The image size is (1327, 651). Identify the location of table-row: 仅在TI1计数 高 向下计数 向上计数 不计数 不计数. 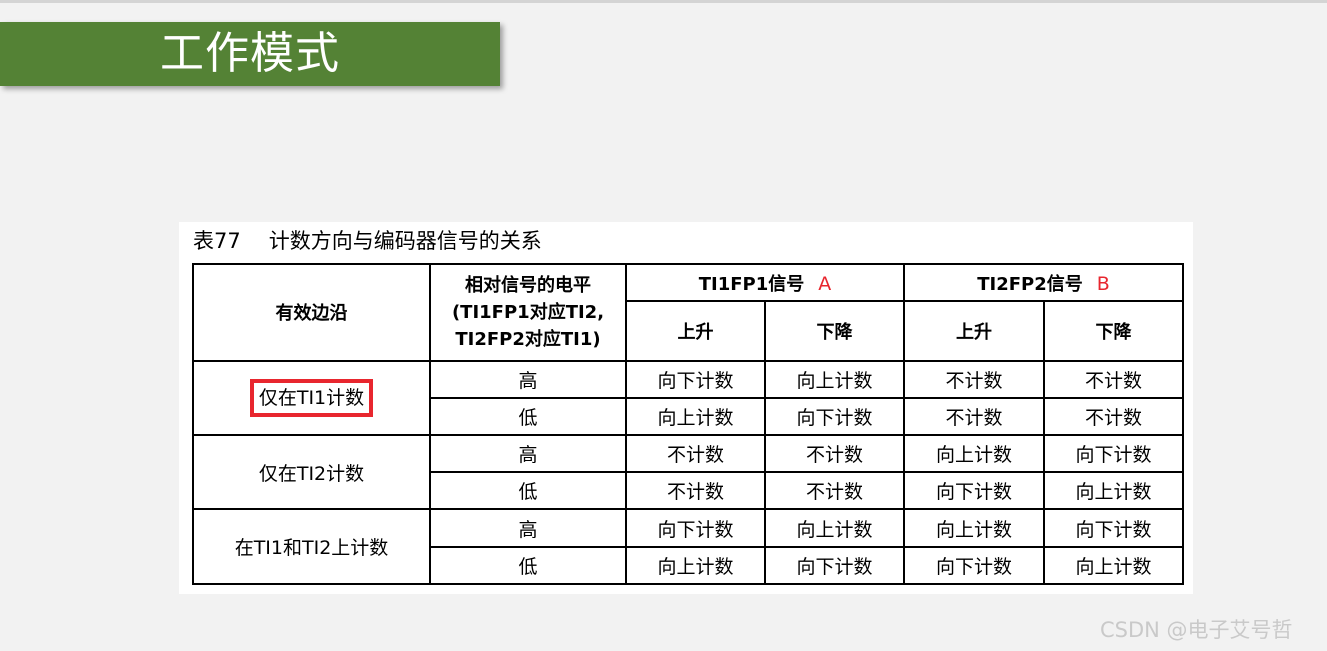
(688, 398).